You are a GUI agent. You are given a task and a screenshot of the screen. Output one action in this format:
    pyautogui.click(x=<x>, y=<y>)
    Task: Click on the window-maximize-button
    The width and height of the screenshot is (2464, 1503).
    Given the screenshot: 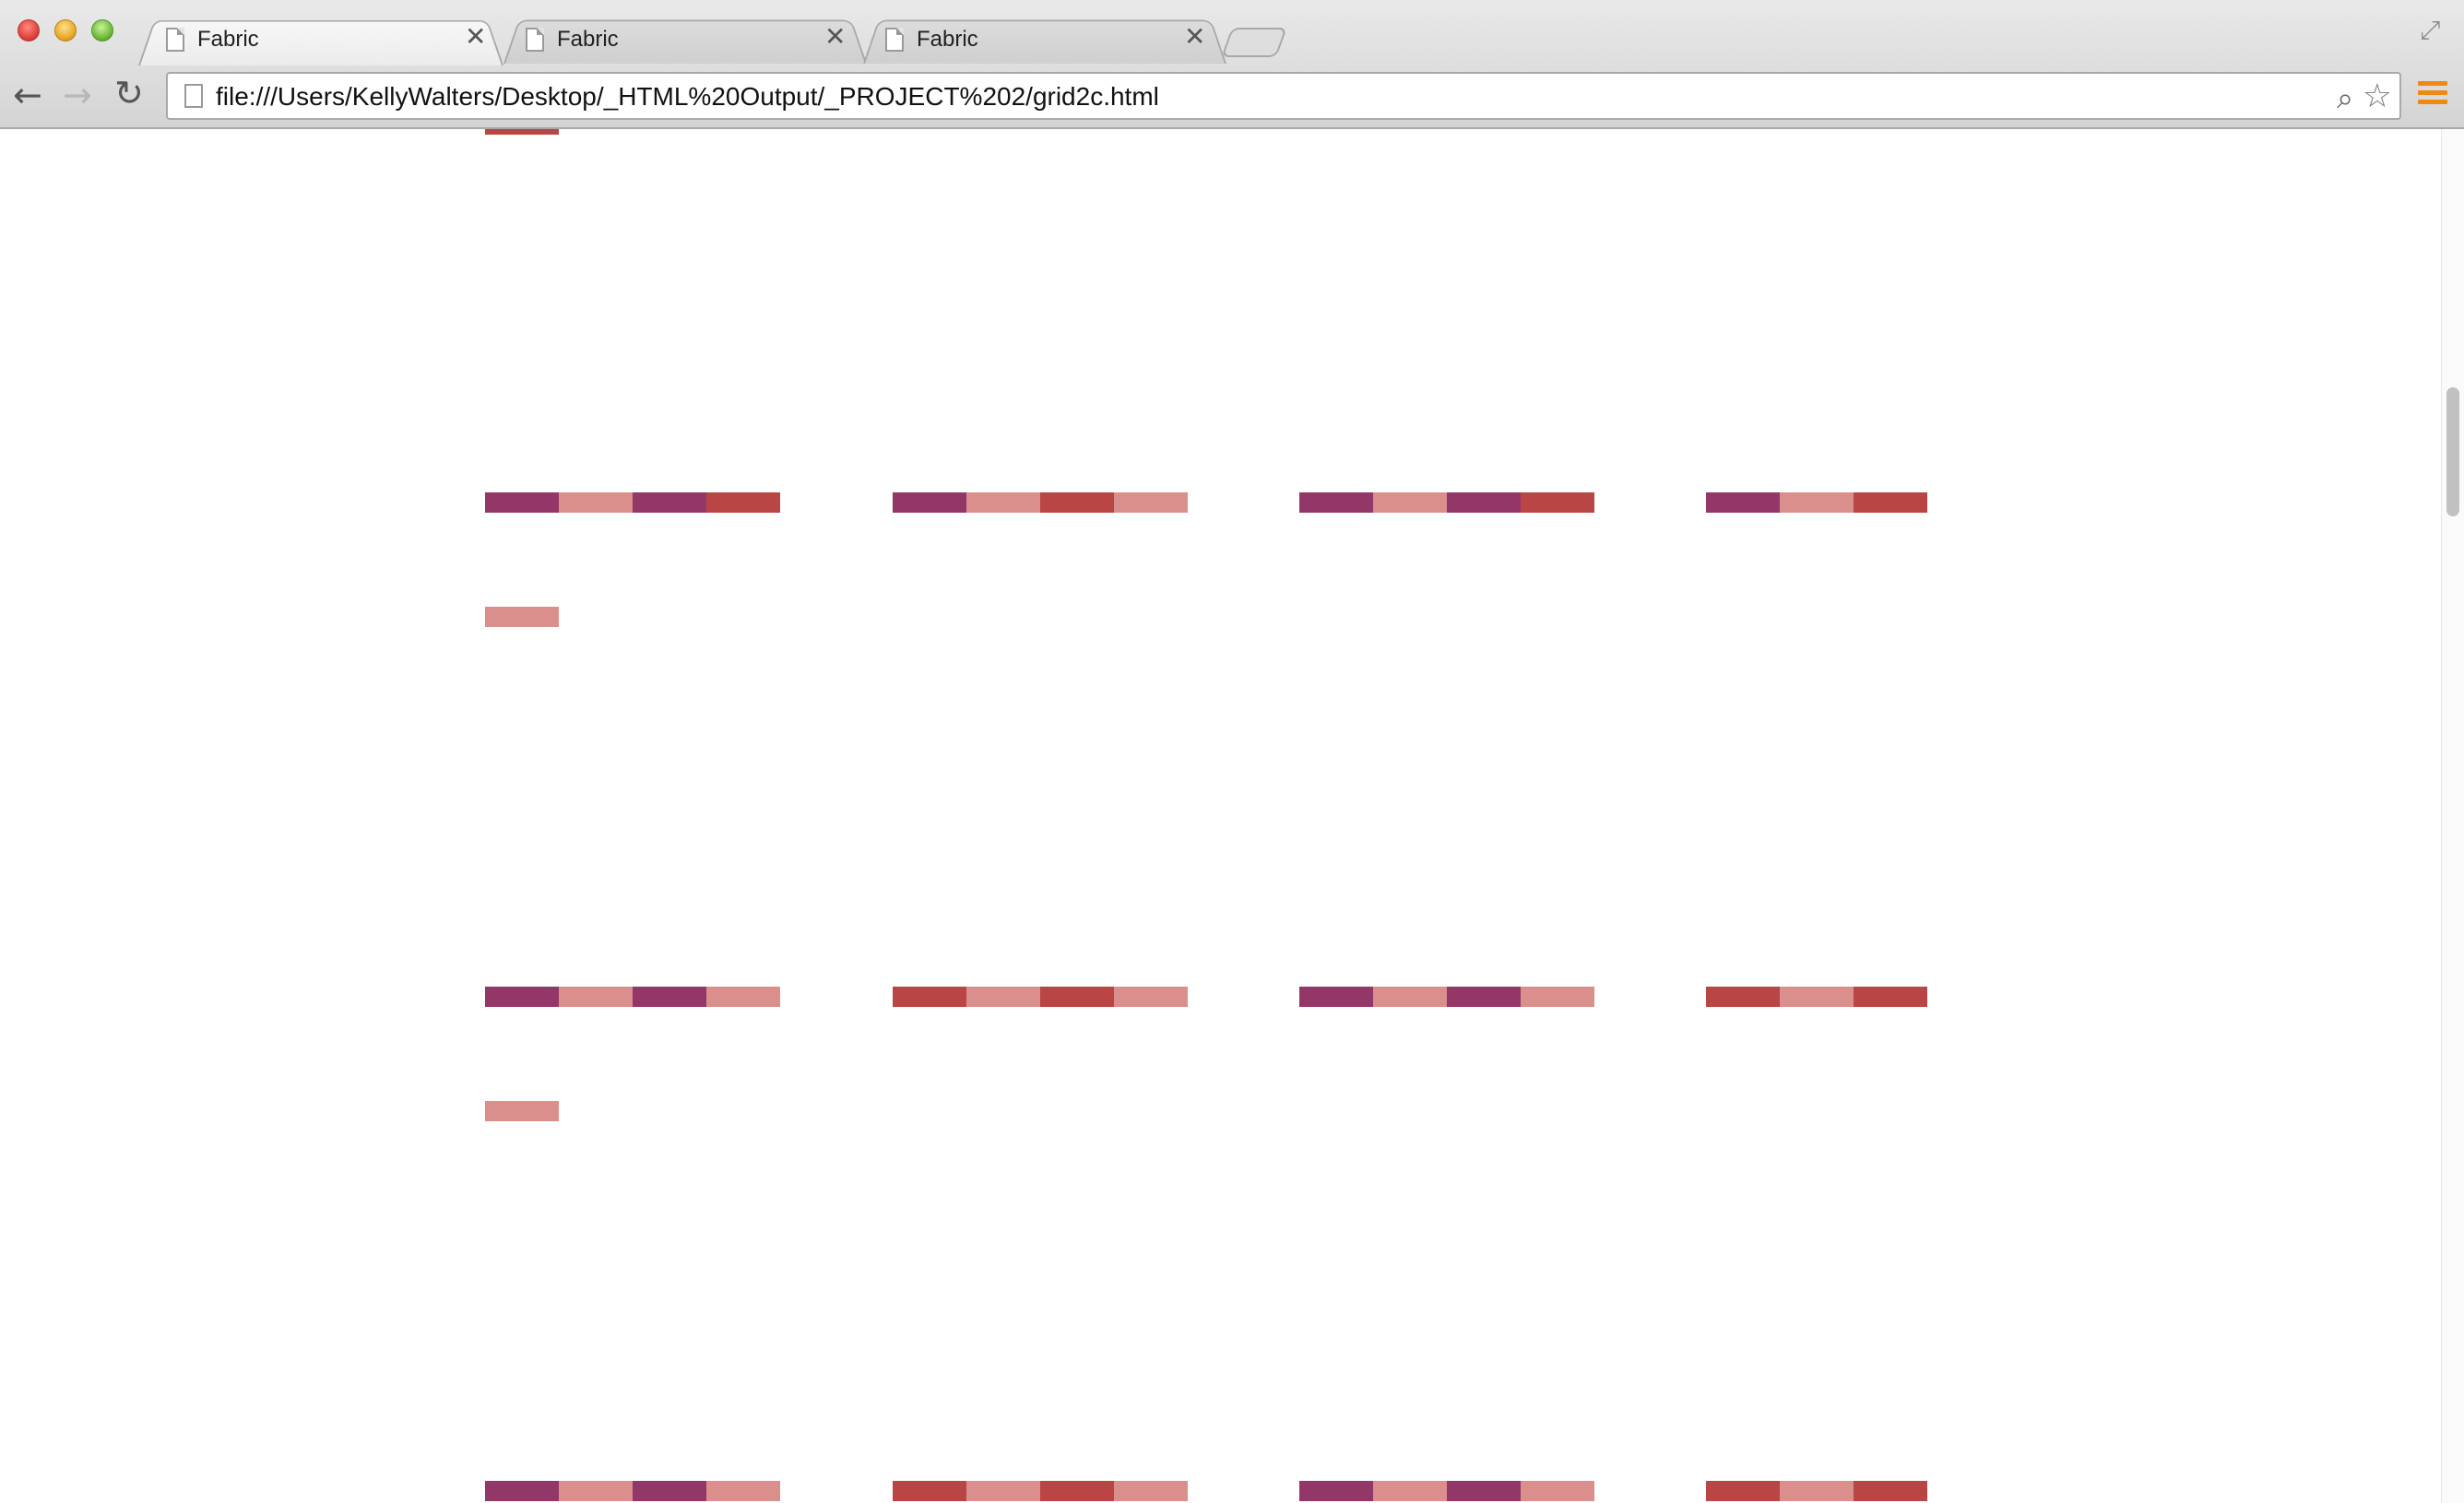 What is the action you would take?
    pyautogui.click(x=102, y=30)
    